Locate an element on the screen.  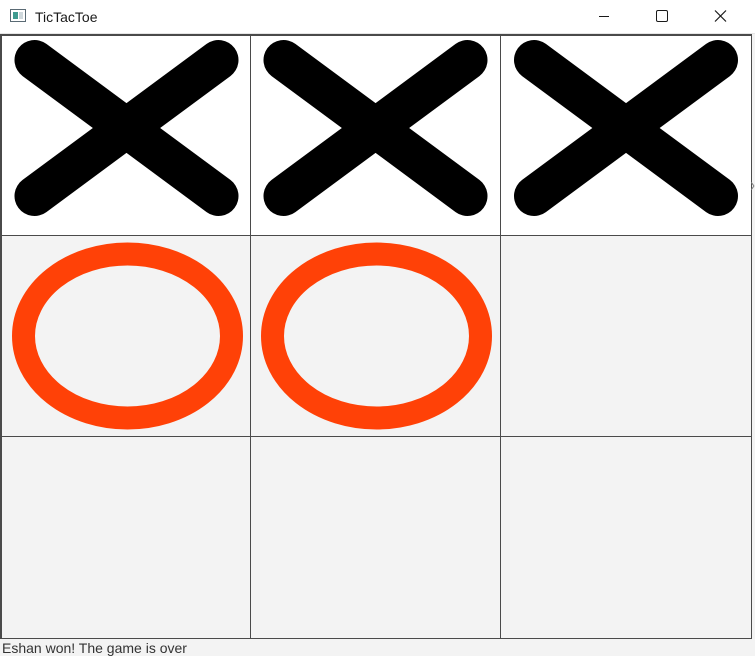
status-bar-message: Eshan won! The game is over is located at coordinates (94, 648).